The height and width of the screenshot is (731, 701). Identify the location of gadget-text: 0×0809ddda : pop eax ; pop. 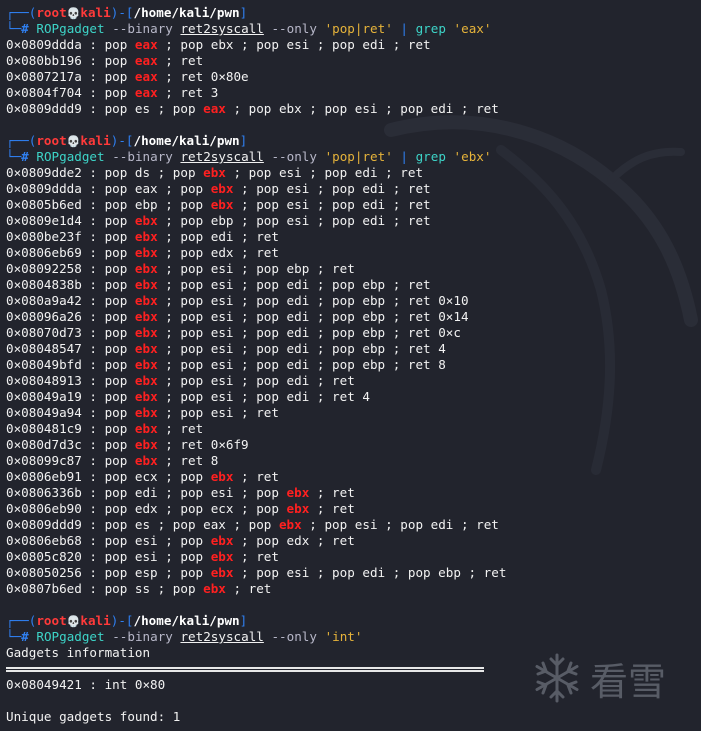
(108, 188).